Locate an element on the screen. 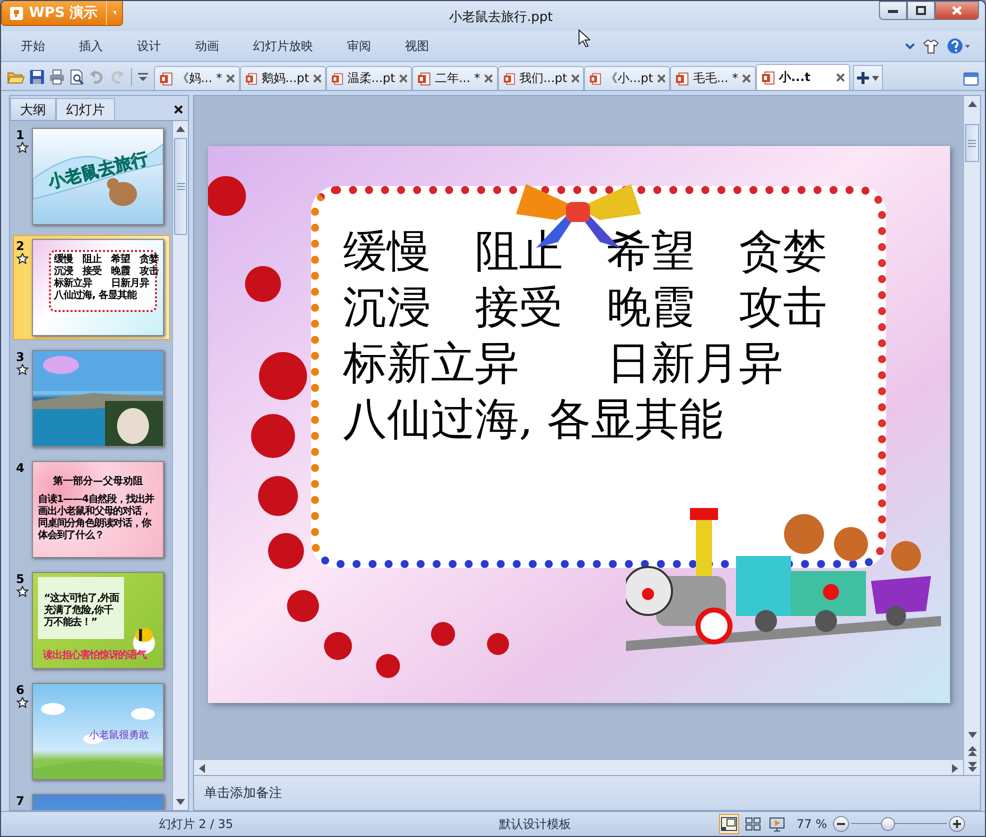 The image size is (986, 837). minimize-icon is located at coordinates (893, 10).